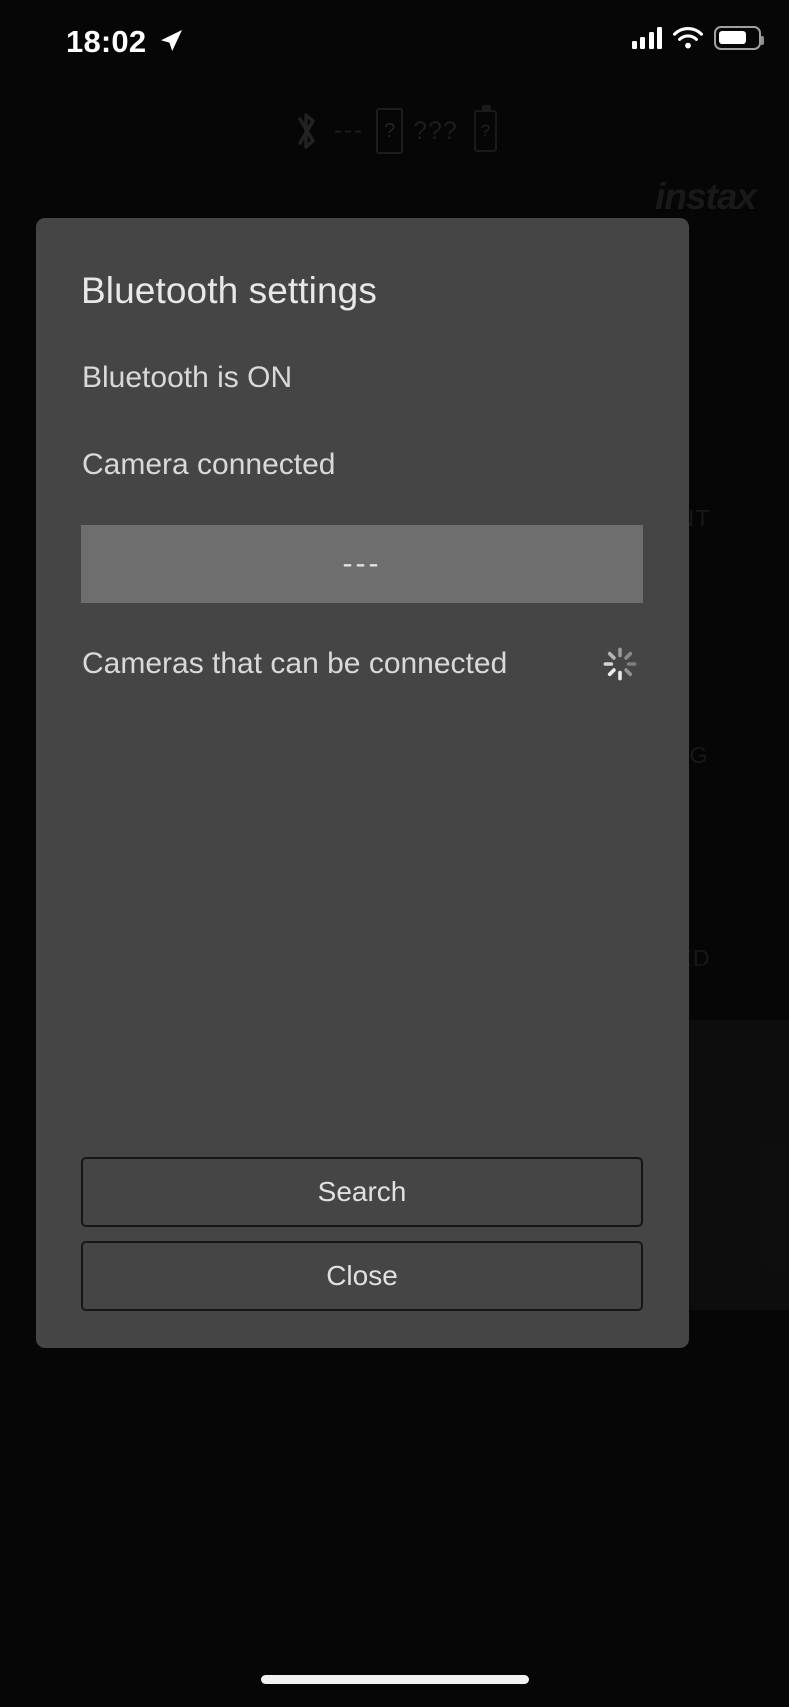  What do you see at coordinates (171, 40) in the screenshot?
I see `location-arrow-icon` at bounding box center [171, 40].